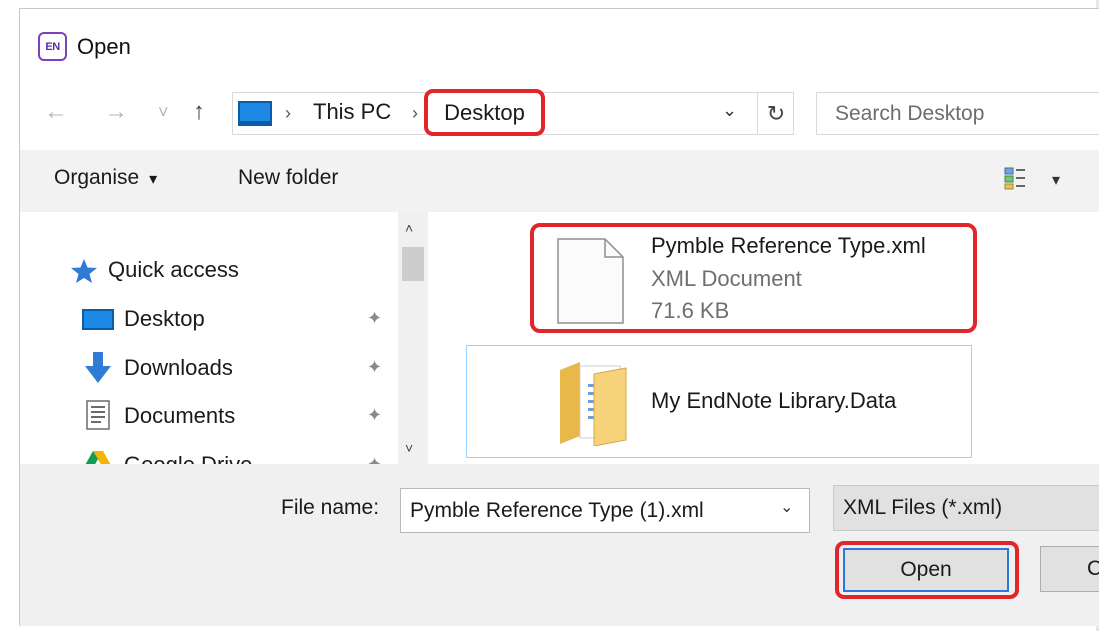 Image resolution: width=1099 pixels, height=631 pixels. Describe the element at coordinates (52, 46) in the screenshot. I see `endnote-app-icon: EN` at that location.